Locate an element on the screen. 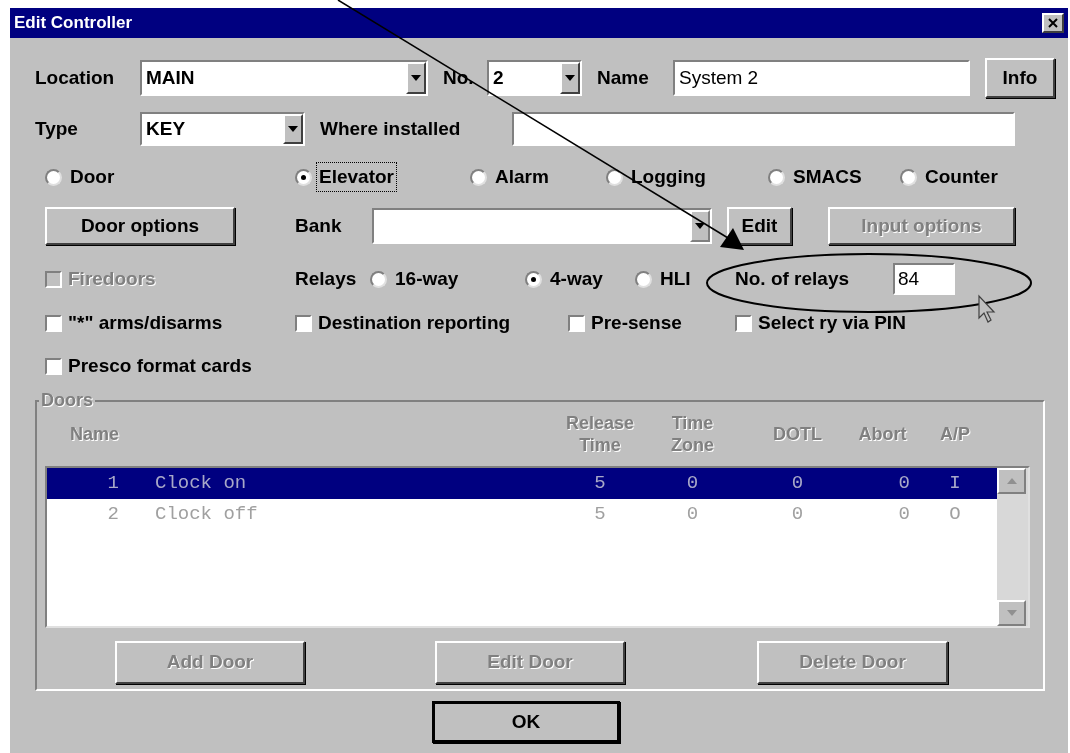 The width and height of the screenshot is (1070, 753). radio-option: 4-way is located at coordinates (580, 279).